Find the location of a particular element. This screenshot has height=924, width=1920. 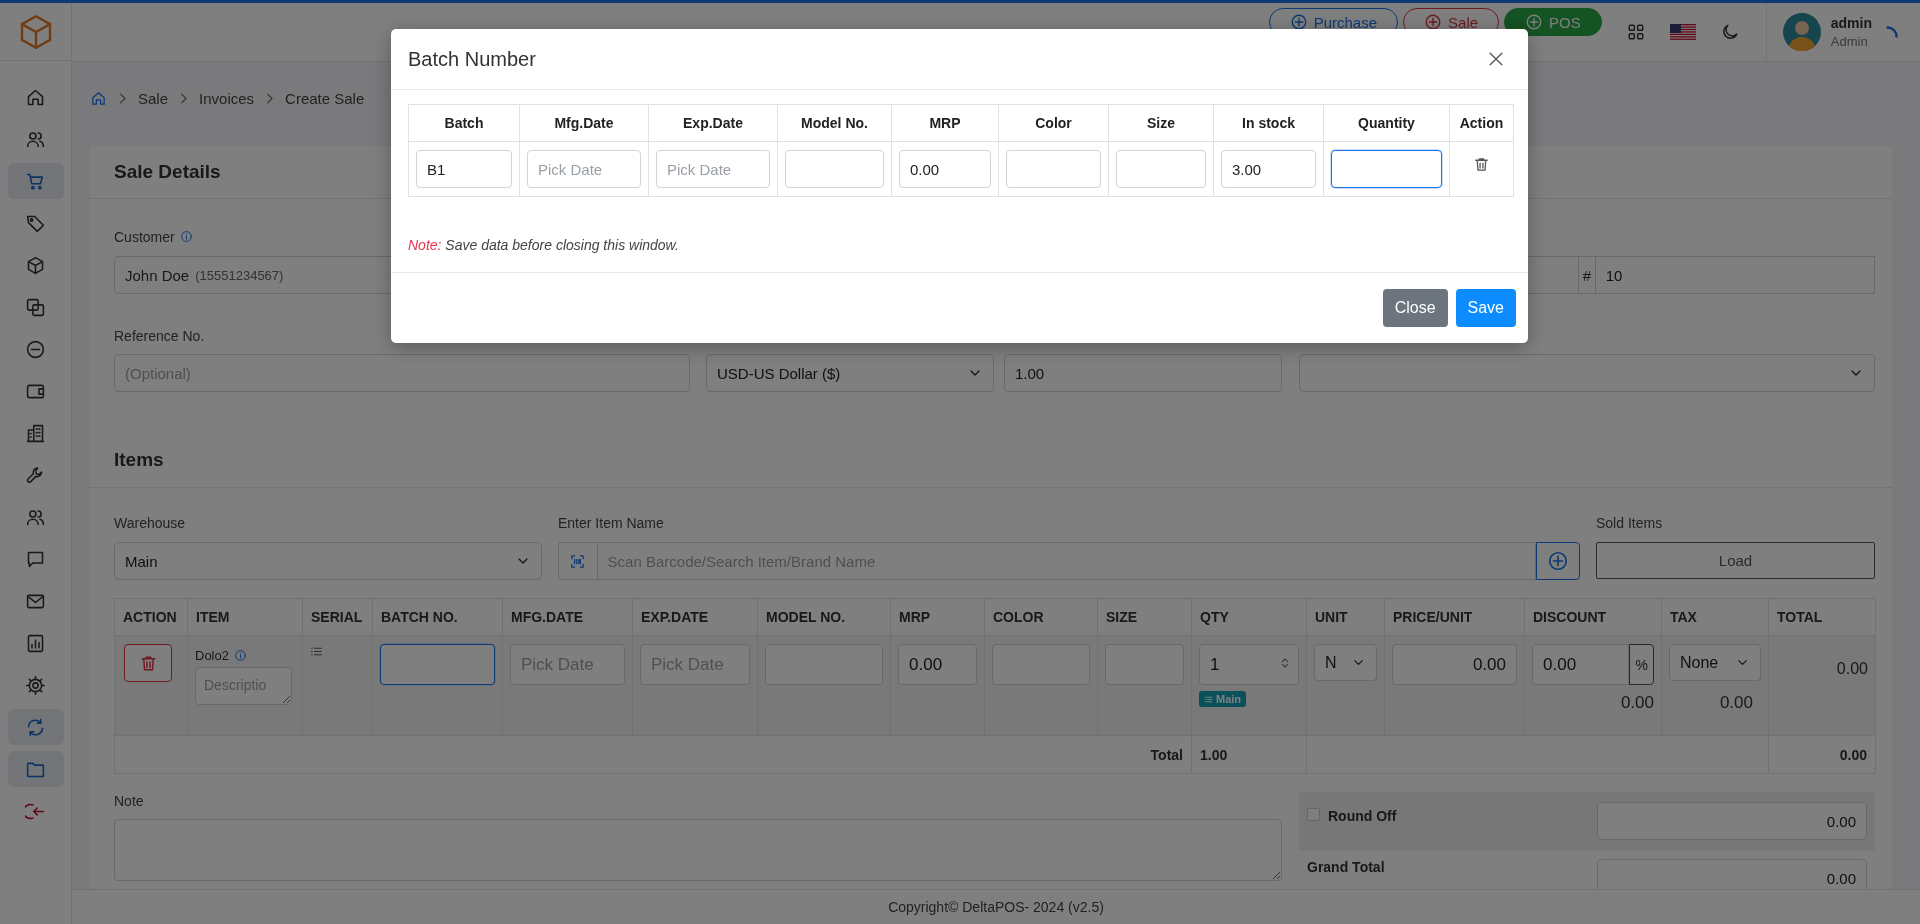

column-header: In stock is located at coordinates (1268, 123).